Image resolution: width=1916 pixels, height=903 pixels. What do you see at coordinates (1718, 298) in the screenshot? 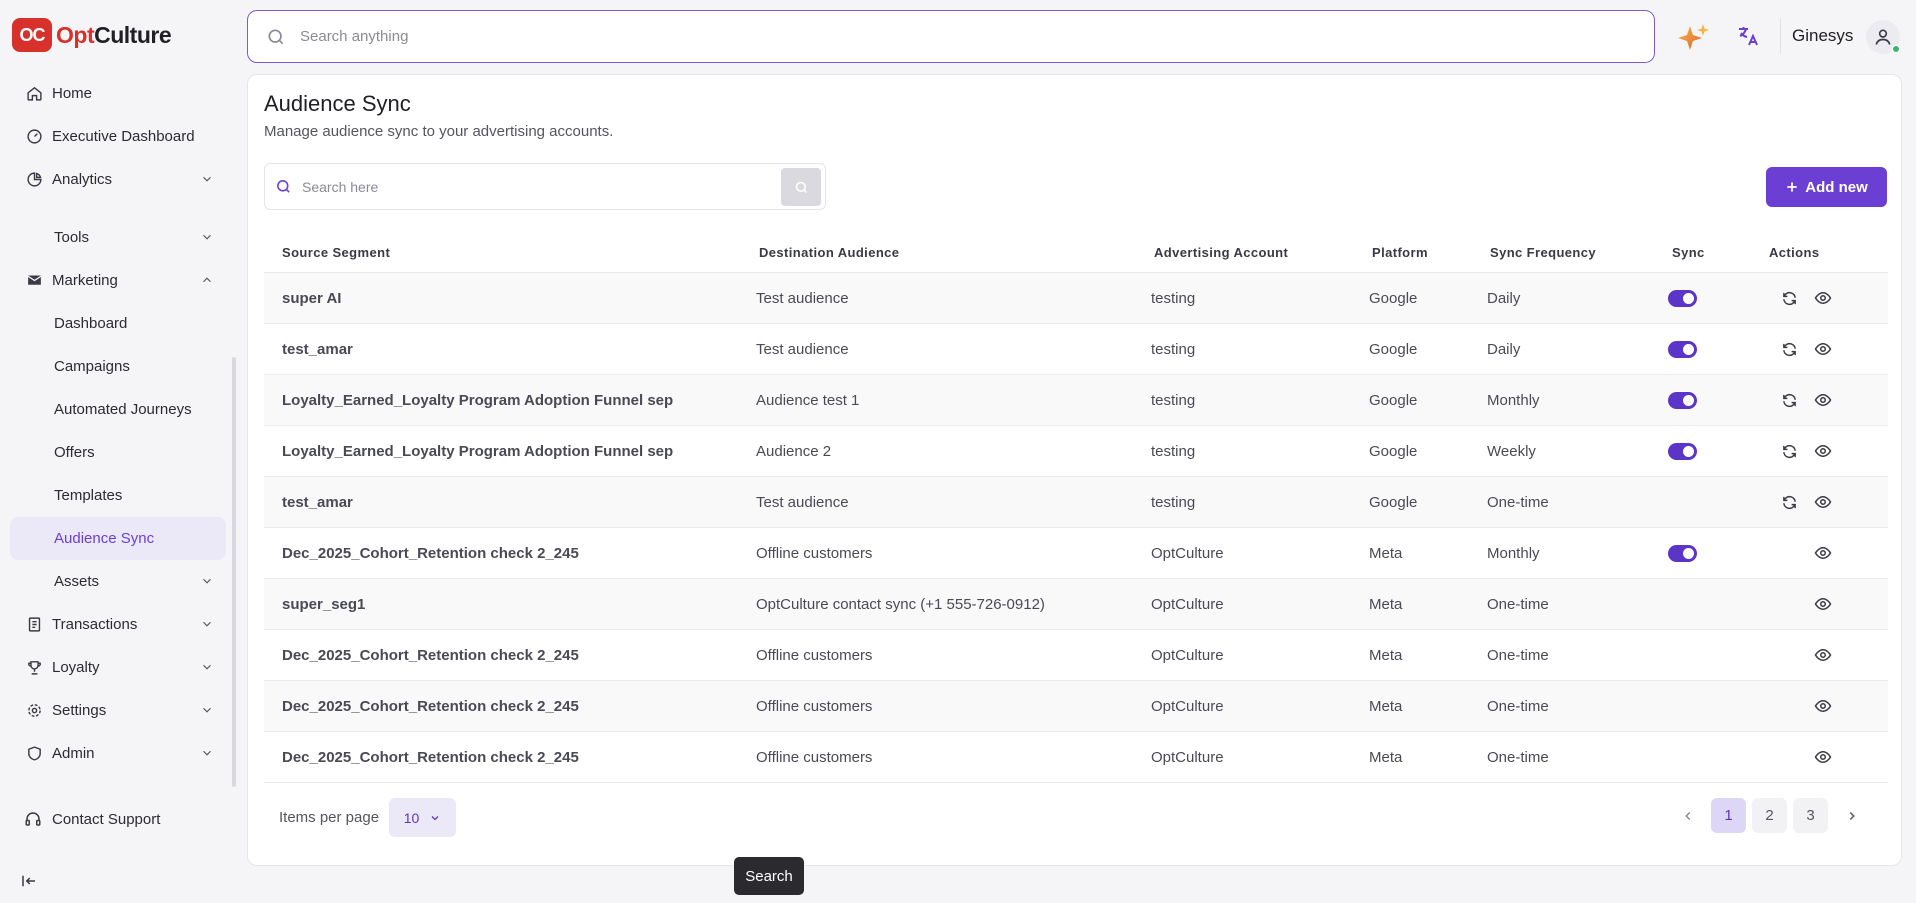
I see `sync-cell` at bounding box center [1718, 298].